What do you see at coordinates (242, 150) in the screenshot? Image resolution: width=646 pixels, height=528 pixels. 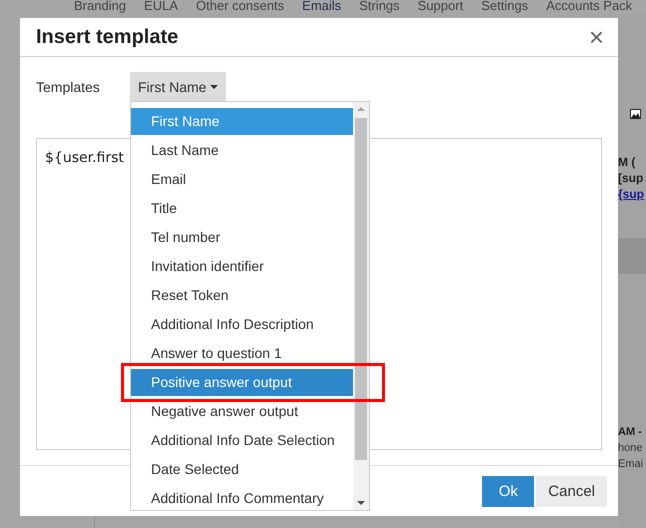 I see `dropdown-option: Last Name` at bounding box center [242, 150].